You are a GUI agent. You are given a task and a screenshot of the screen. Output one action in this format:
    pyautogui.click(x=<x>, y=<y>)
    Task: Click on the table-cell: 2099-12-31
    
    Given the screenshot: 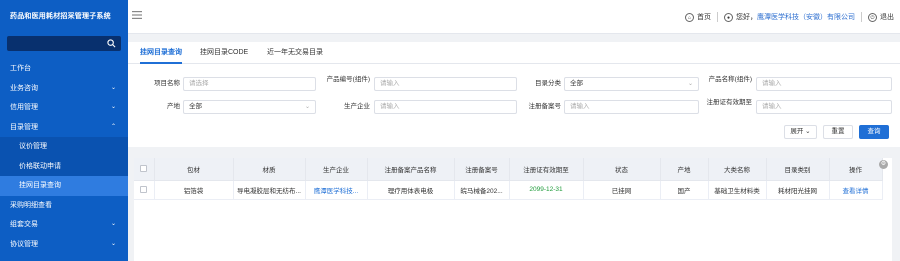 What is the action you would take?
    pyautogui.click(x=546, y=190)
    